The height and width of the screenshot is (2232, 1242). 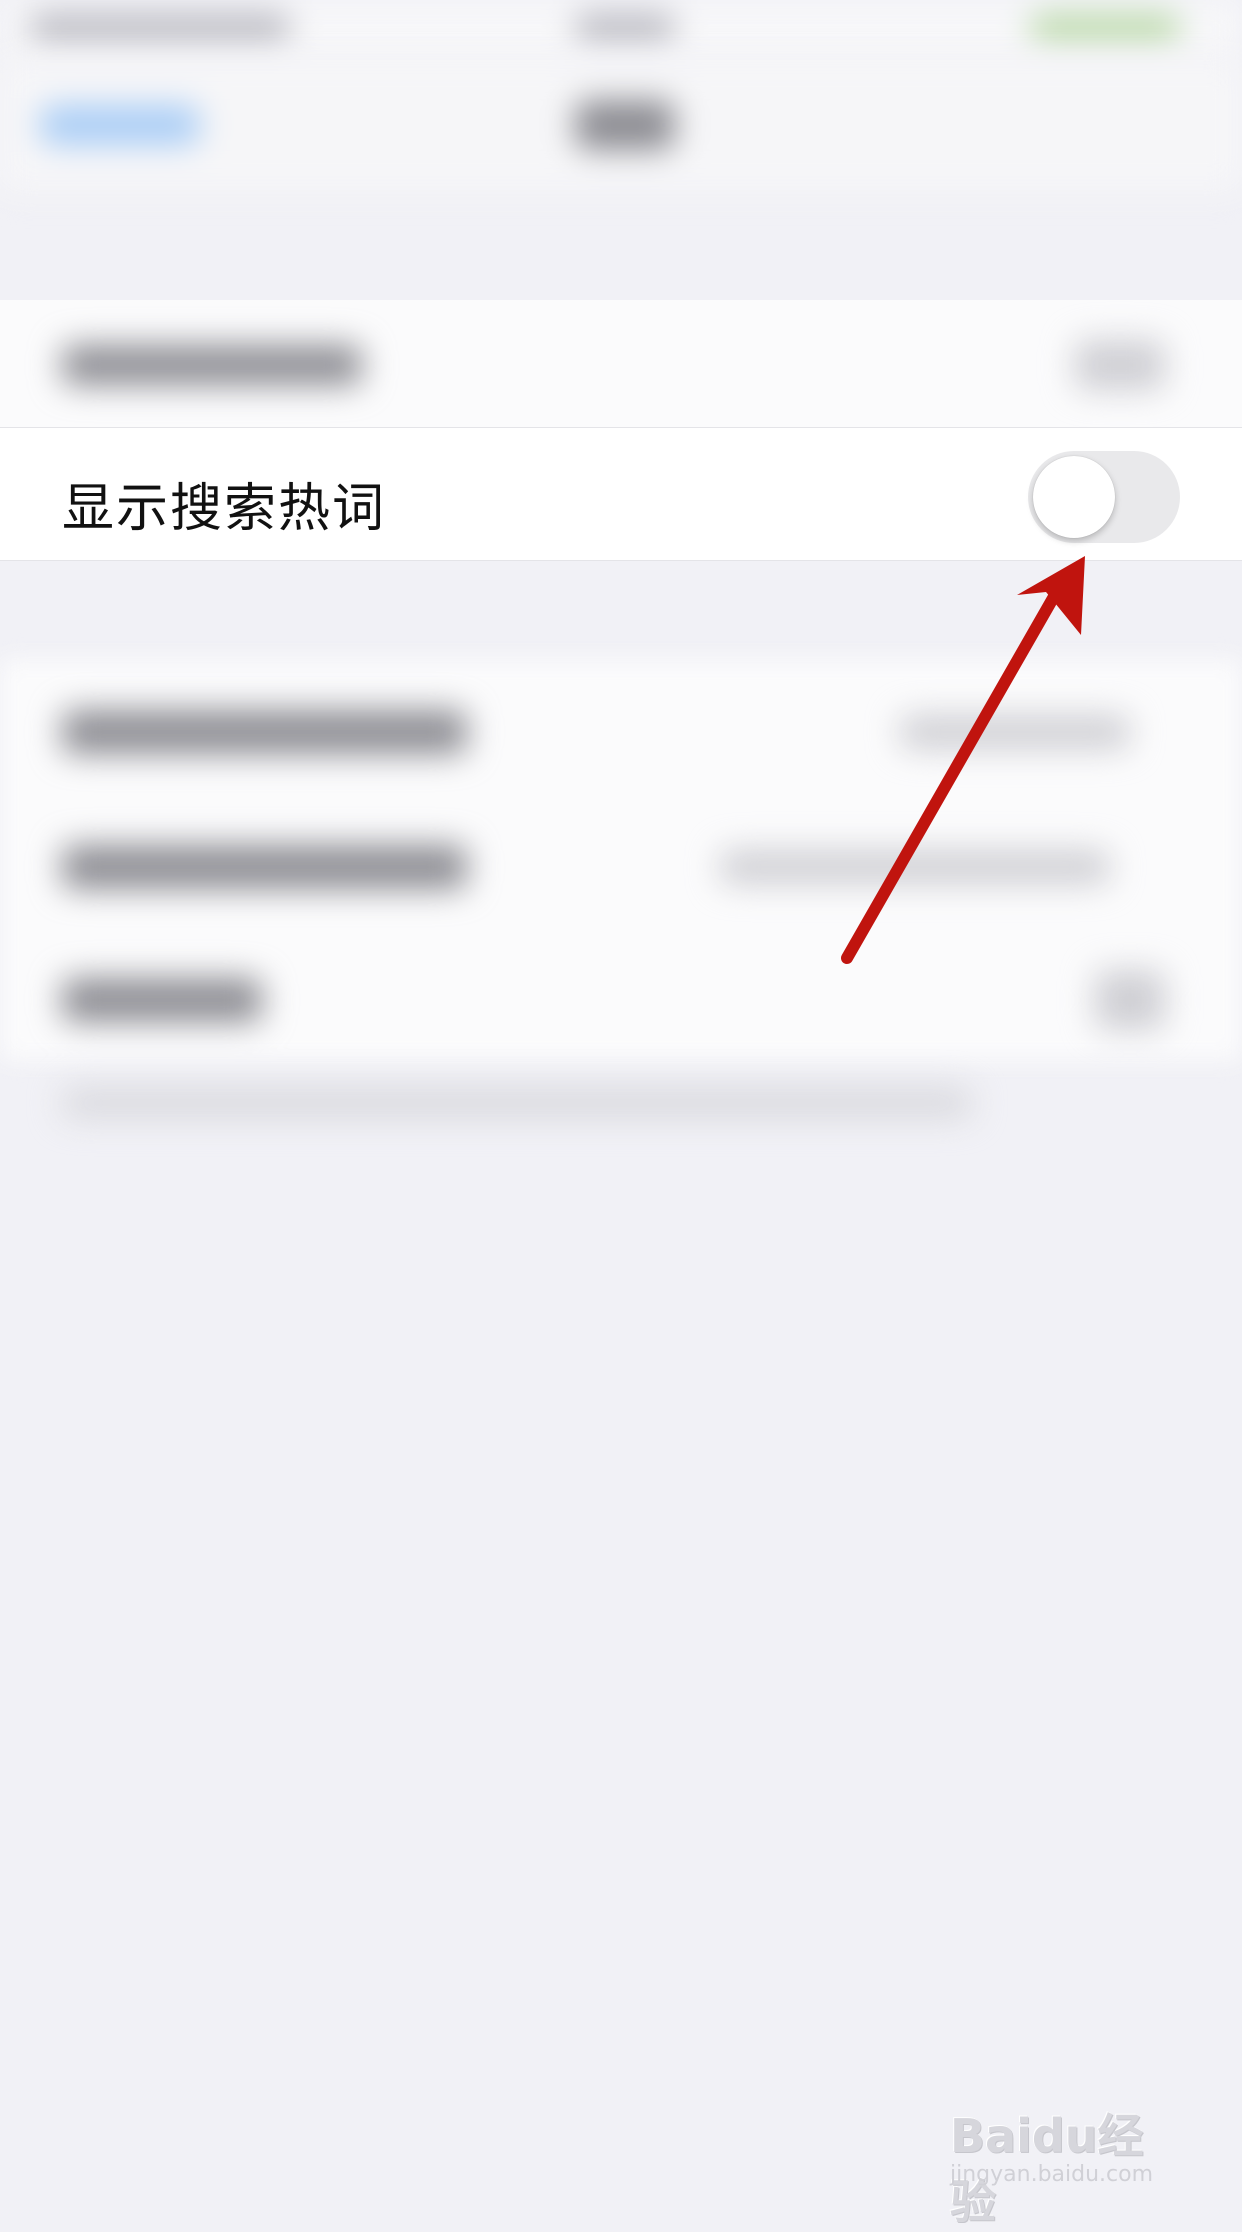 What do you see at coordinates (1051, 595) in the screenshot?
I see `arrow-head` at bounding box center [1051, 595].